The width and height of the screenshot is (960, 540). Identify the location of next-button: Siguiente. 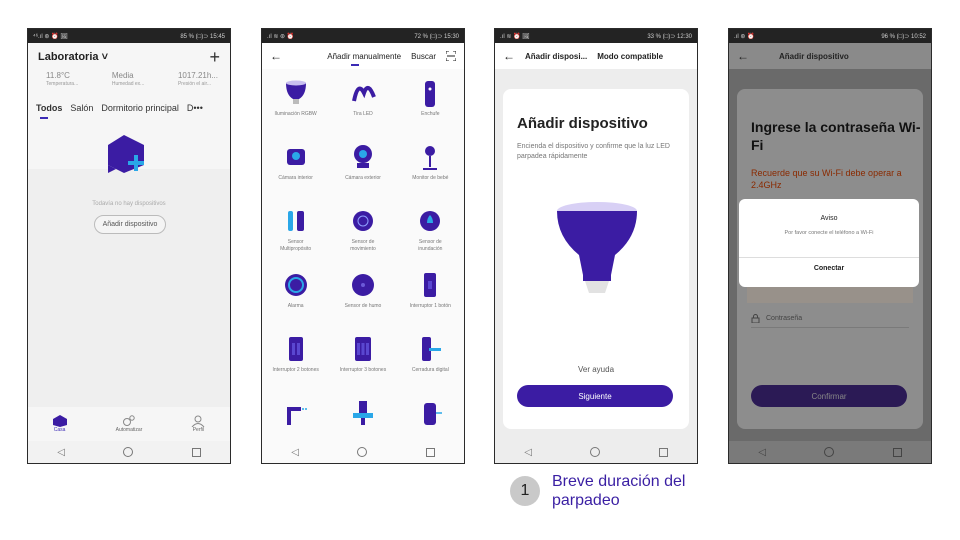
(595, 396).